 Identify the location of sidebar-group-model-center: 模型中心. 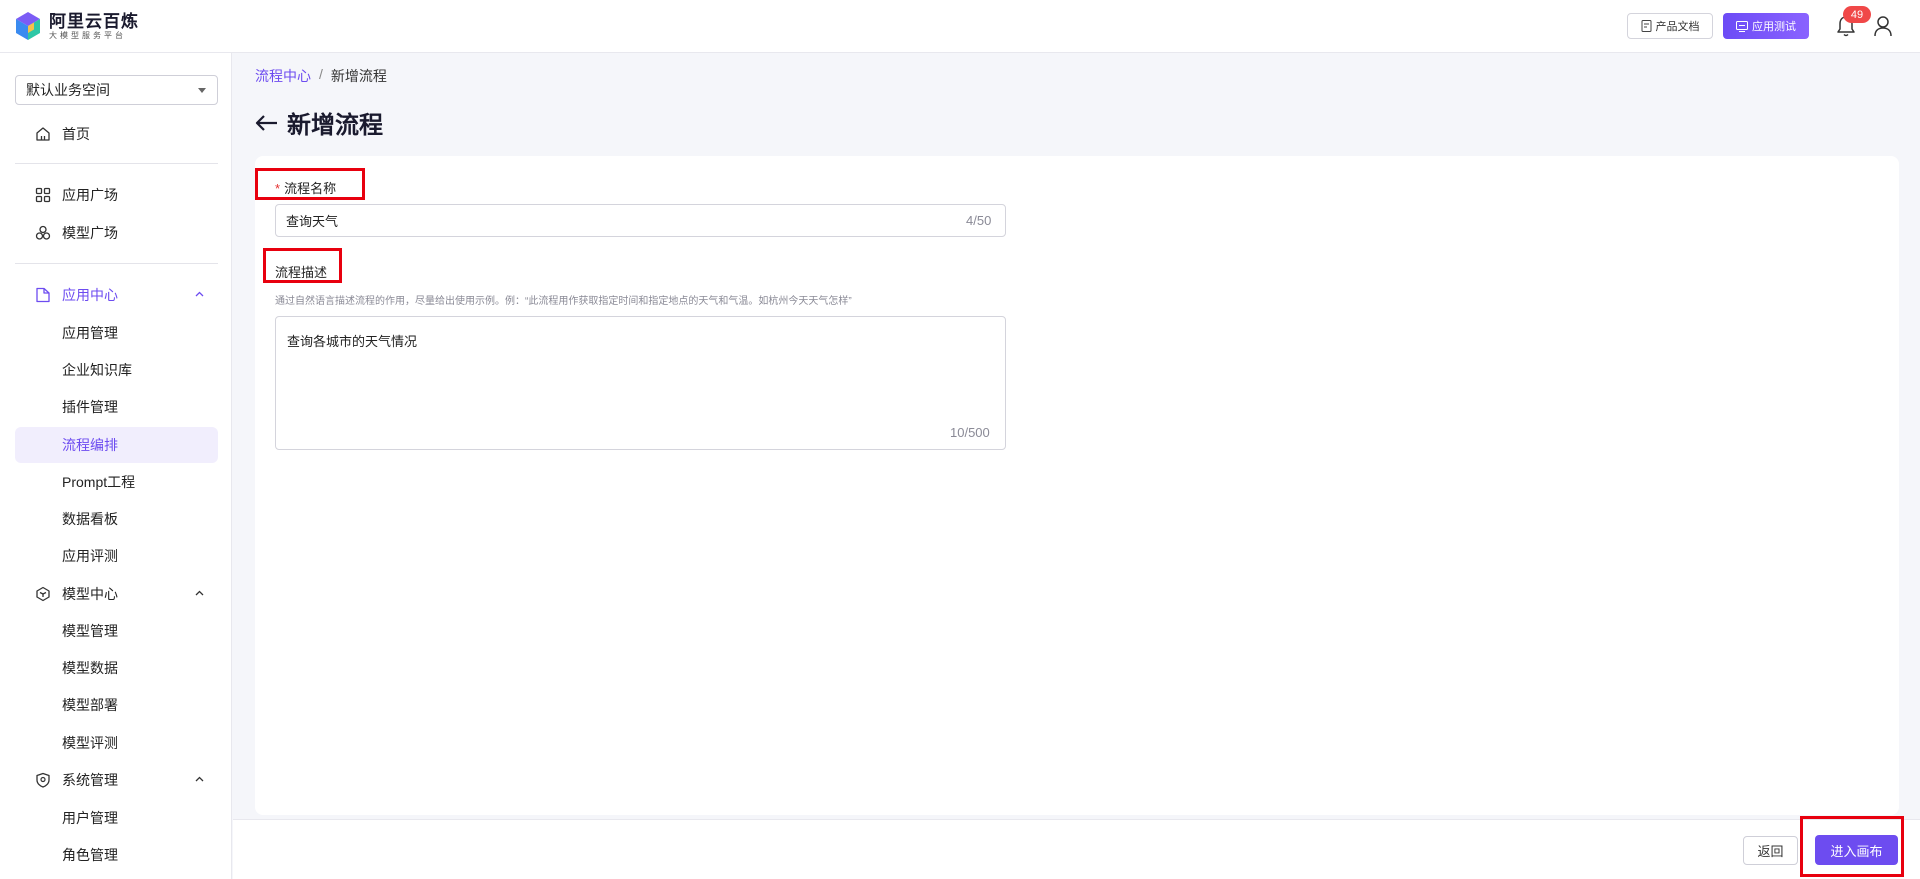
(116, 594).